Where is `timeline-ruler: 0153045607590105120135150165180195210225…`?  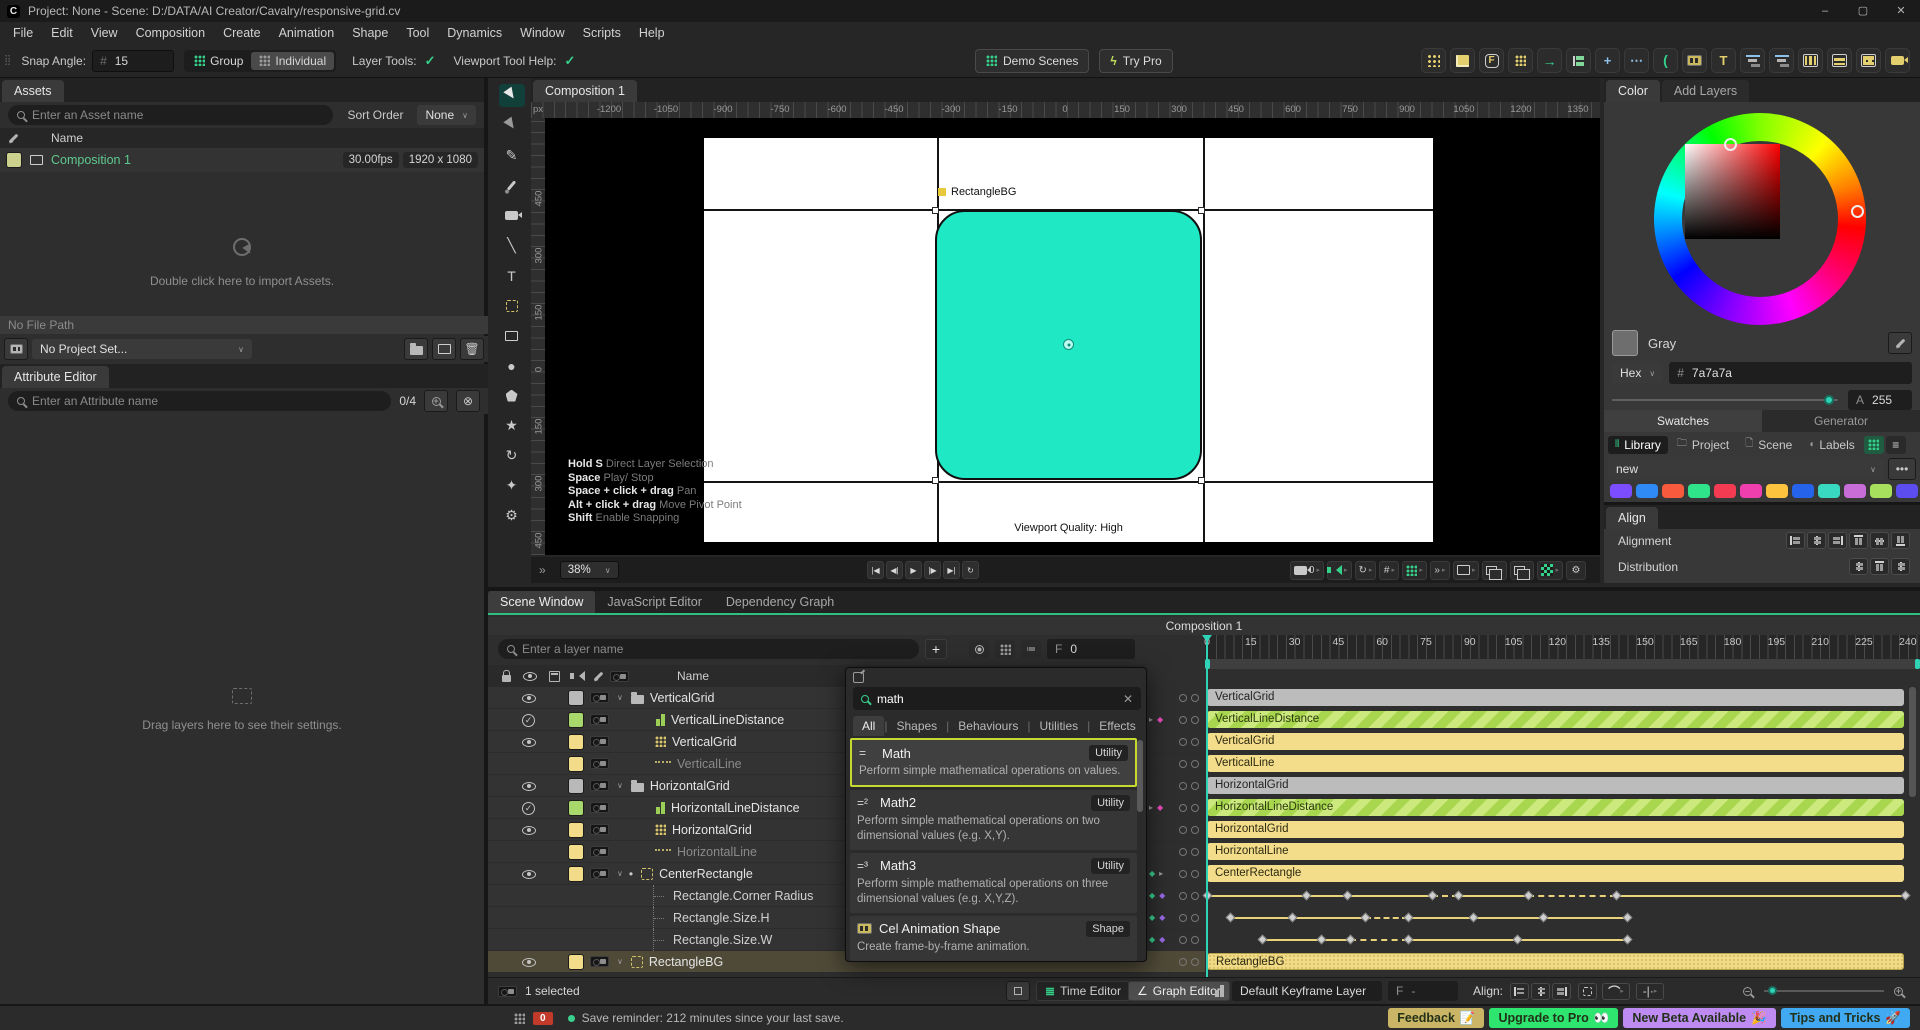
timeline-ruler: 0153045607590105120135150165180195210225… is located at coordinates (1562, 647).